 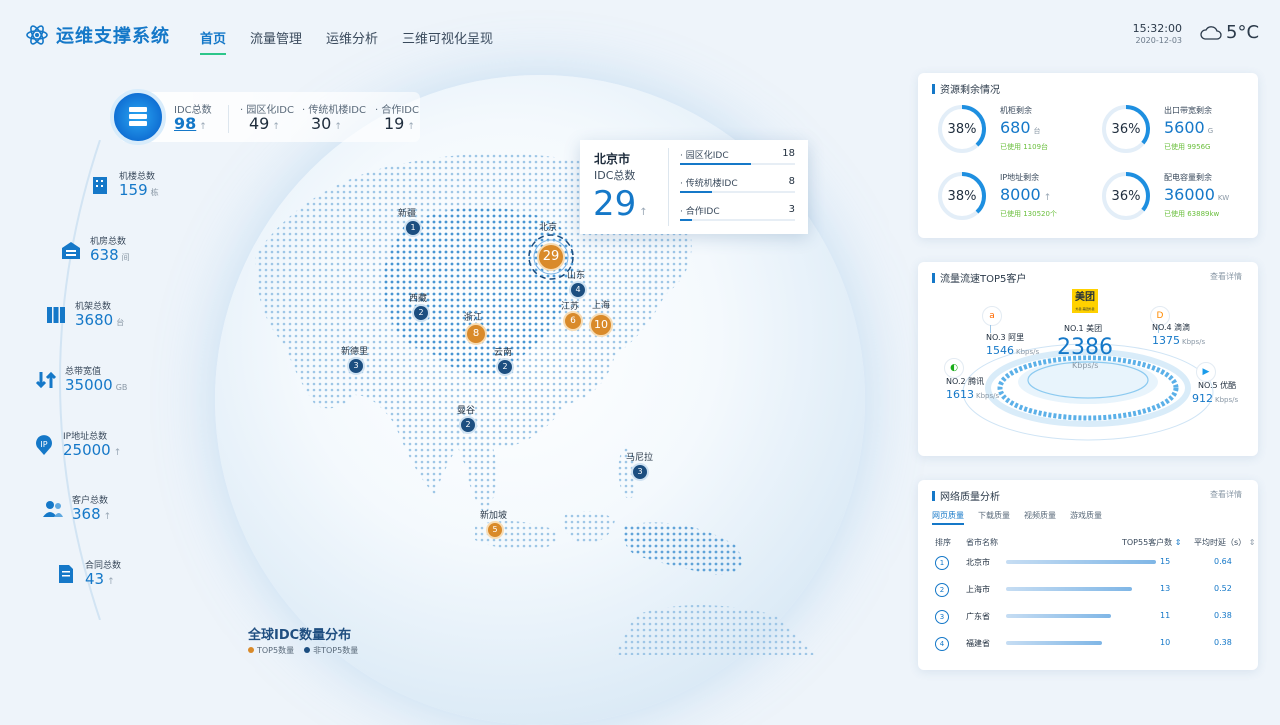 I want to click on customer-number: 1546, so click(x=1000, y=350).